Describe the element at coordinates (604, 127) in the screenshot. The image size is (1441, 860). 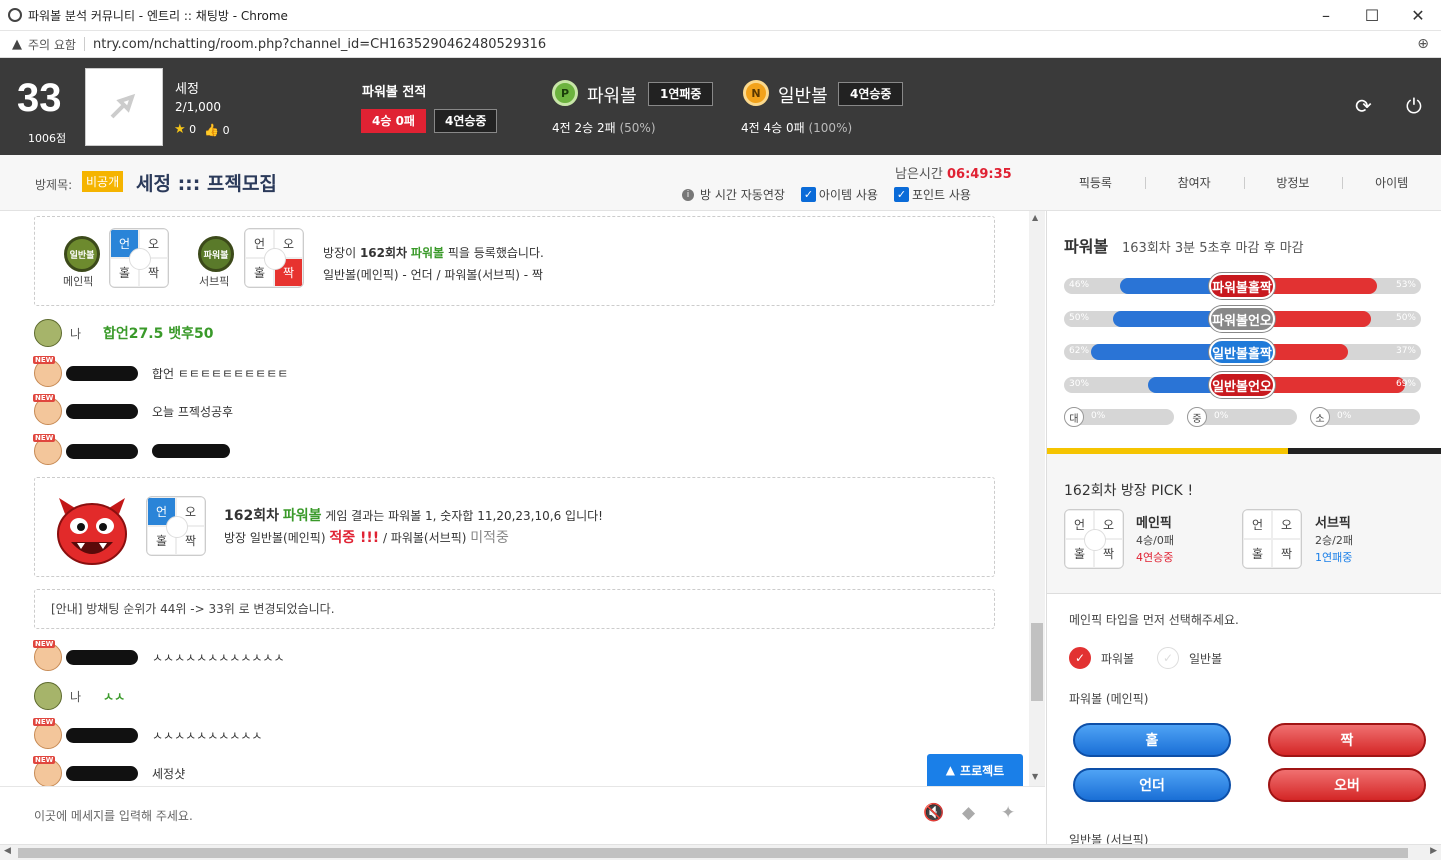
I see `powerball-summary: 4전 2승 2패 (50%)` at that location.